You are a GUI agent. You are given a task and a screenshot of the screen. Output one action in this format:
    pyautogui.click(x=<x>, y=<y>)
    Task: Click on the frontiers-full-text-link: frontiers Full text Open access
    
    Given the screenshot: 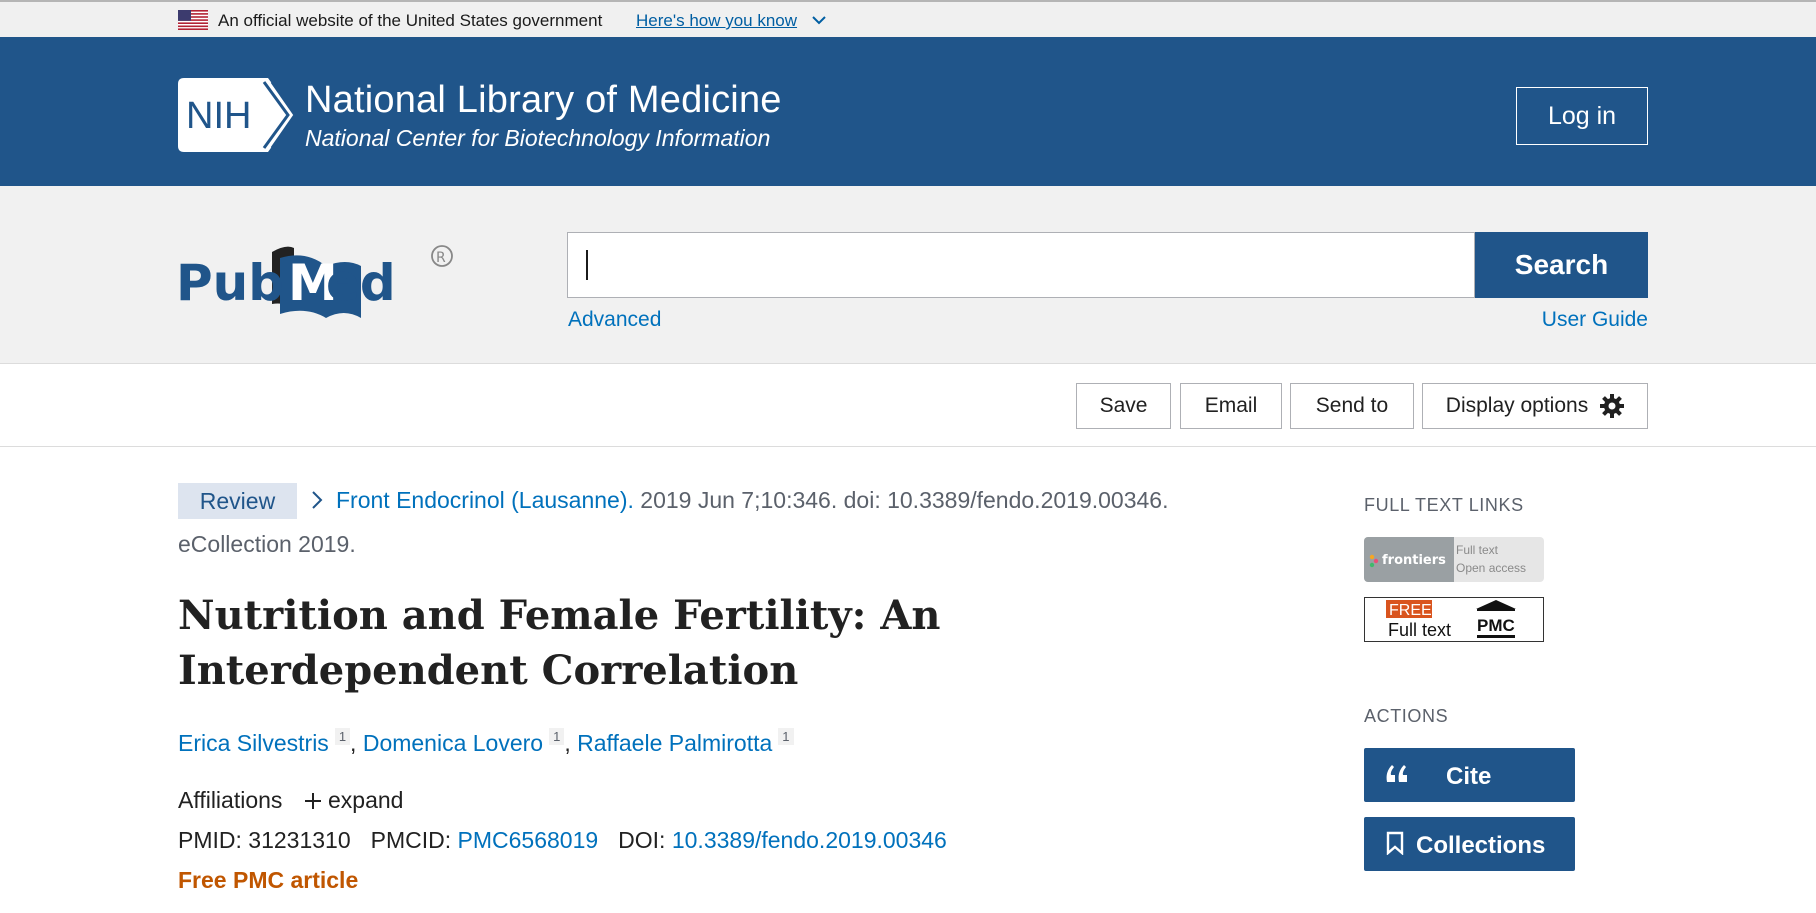 What is the action you would take?
    pyautogui.click(x=1454, y=559)
    